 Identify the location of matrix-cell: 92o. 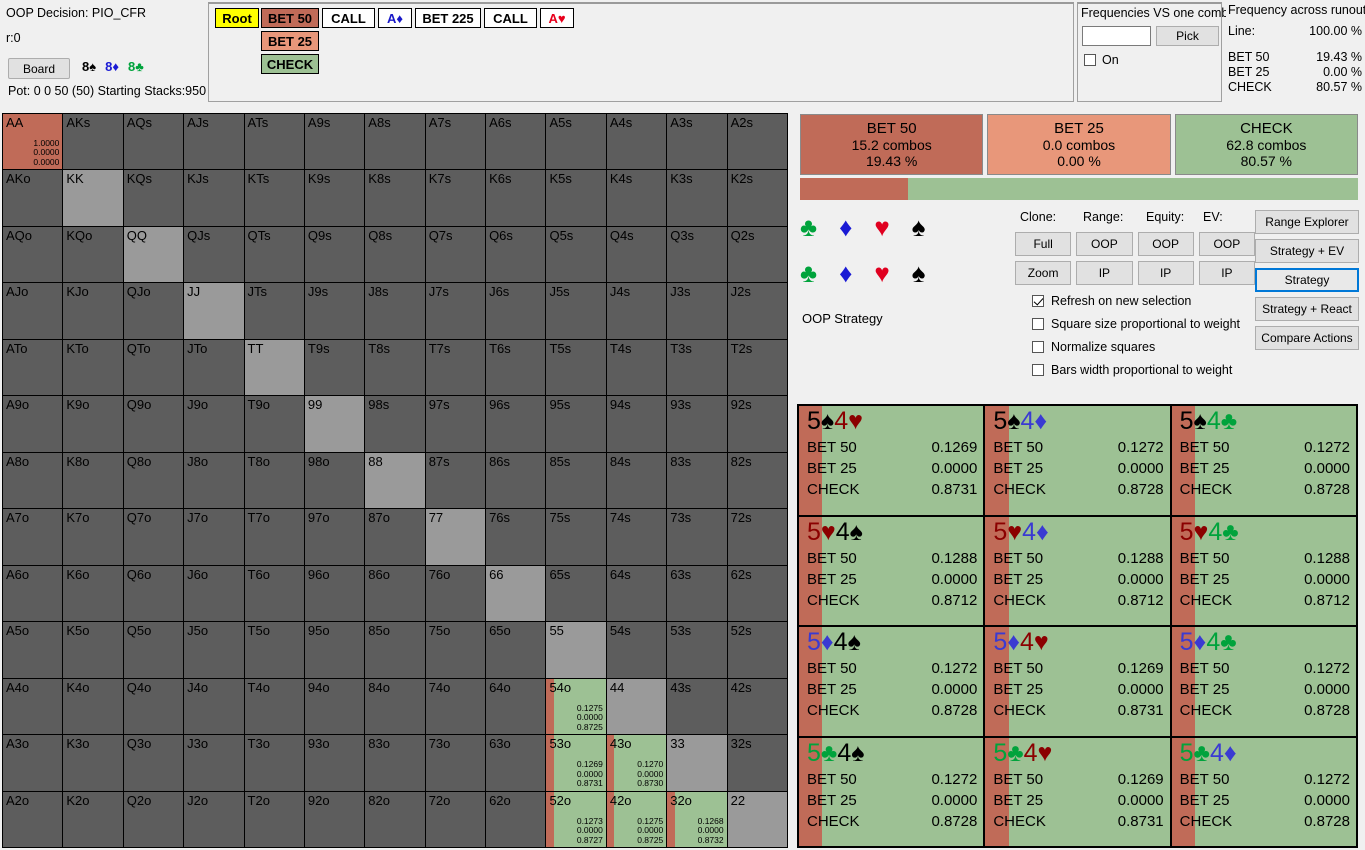
(334, 819).